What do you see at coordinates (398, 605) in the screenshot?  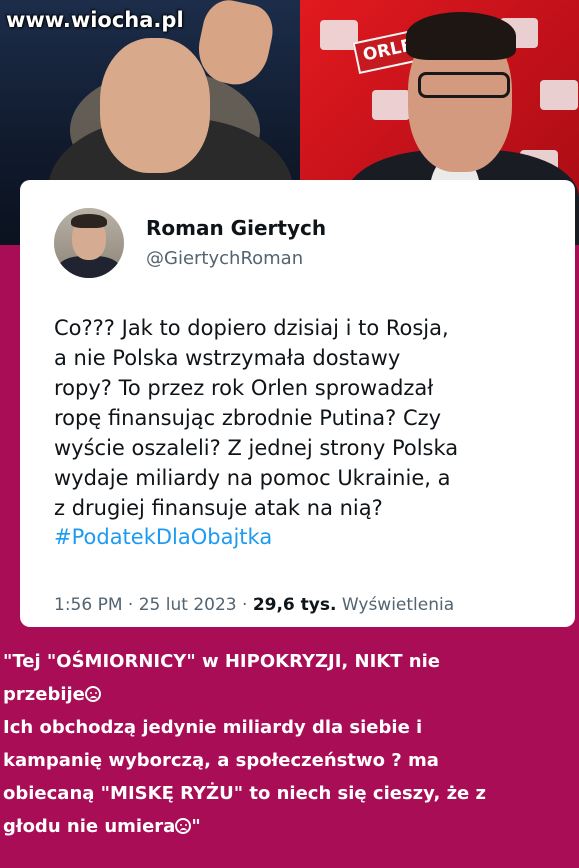 I see `views-label: Wyświetlenia` at bounding box center [398, 605].